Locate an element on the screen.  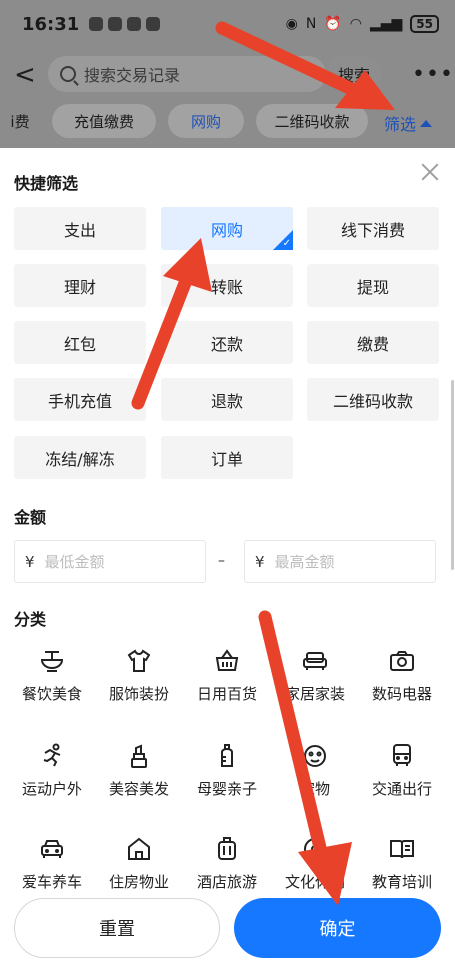
chip-label: 理财 is located at coordinates (79, 287).